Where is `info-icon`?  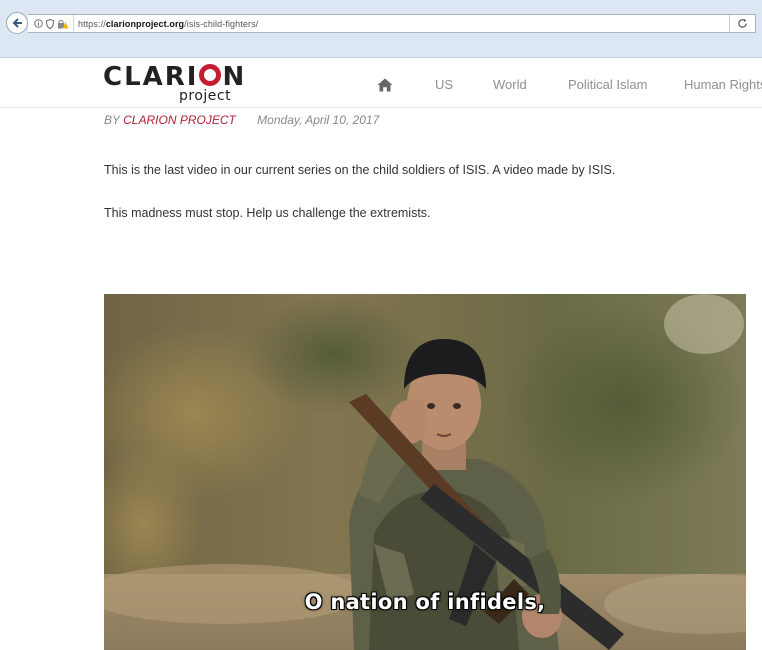 info-icon is located at coordinates (38, 23).